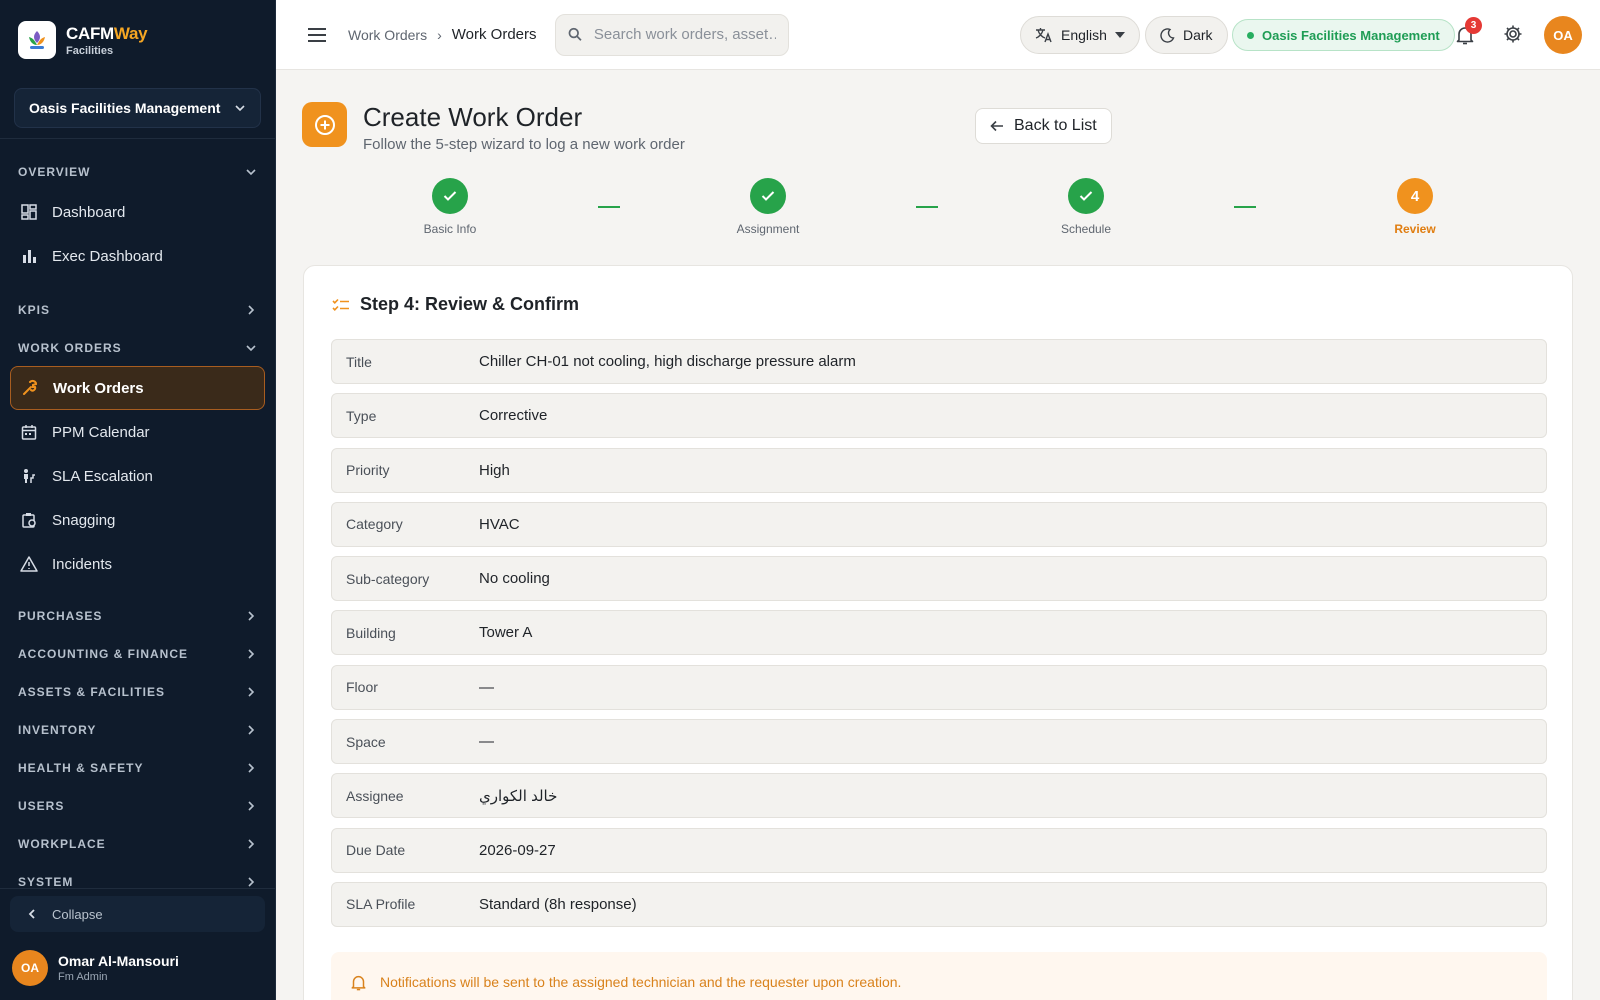 This screenshot has height=1000, width=1600. What do you see at coordinates (137, 914) in the screenshot?
I see `collapse-button: Collapse` at bounding box center [137, 914].